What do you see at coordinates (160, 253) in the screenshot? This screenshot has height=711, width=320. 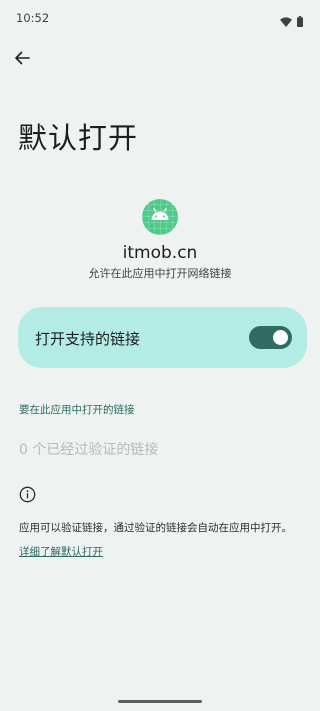 I see `app-name: itmob.cn` at bounding box center [160, 253].